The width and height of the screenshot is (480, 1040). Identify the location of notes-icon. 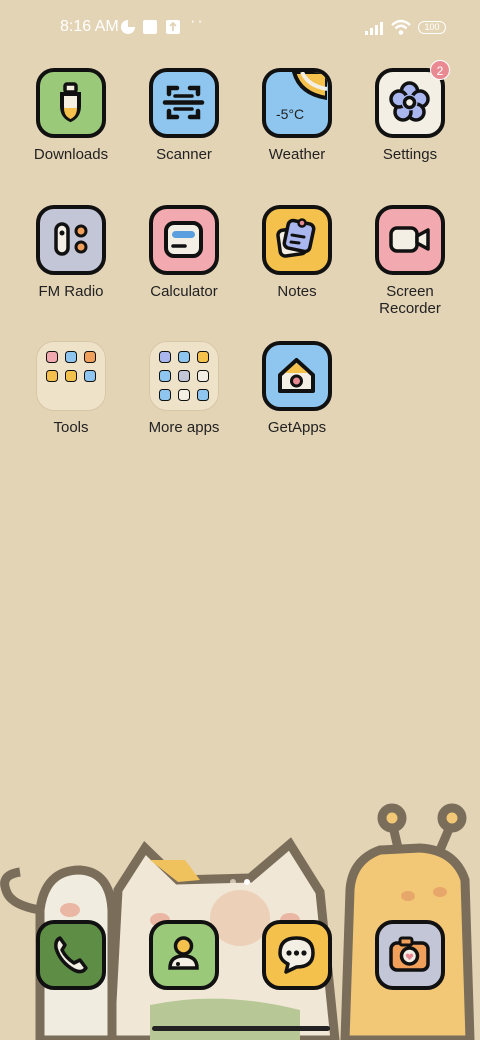
(297, 240).